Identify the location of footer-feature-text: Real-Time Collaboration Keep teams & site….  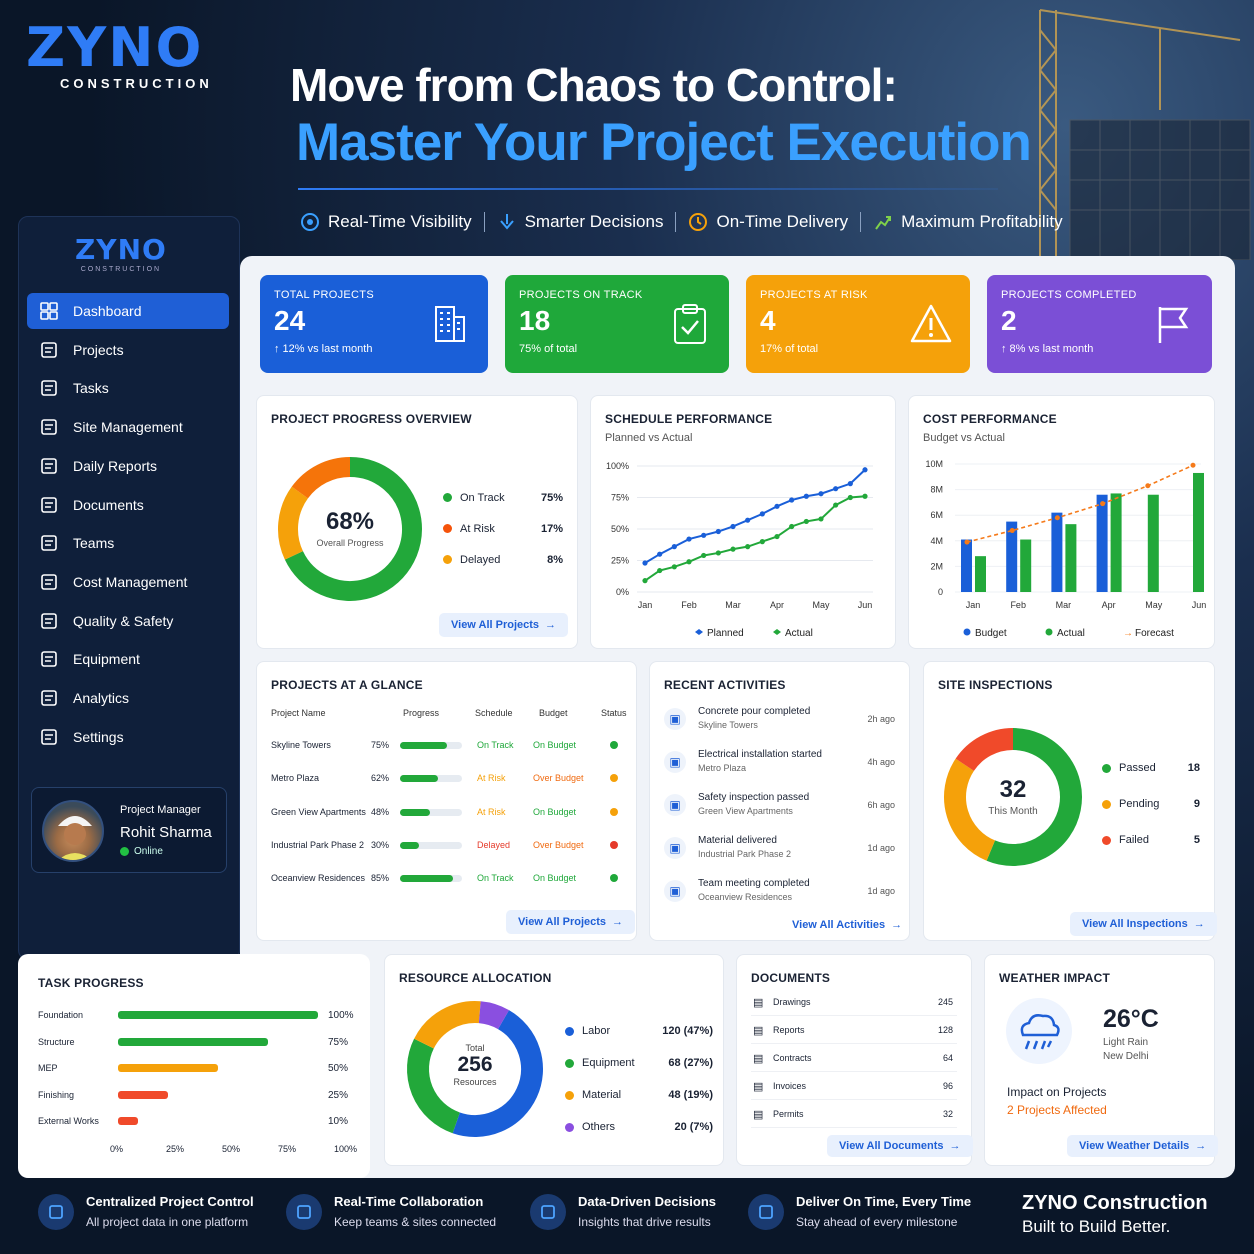
(415, 1211).